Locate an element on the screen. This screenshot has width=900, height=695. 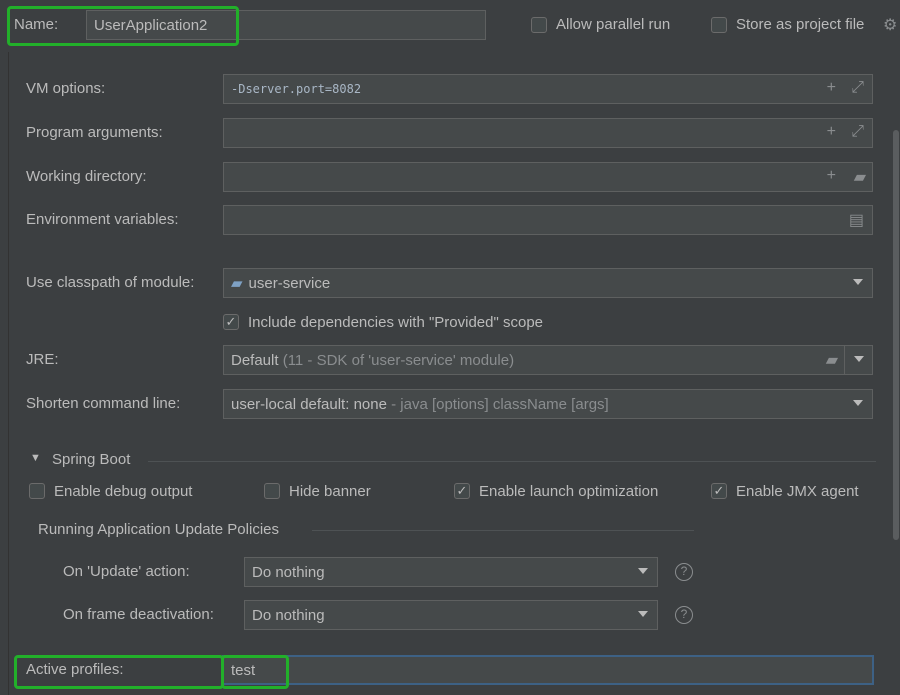
active-profiles-input: test is located at coordinates (548, 670).